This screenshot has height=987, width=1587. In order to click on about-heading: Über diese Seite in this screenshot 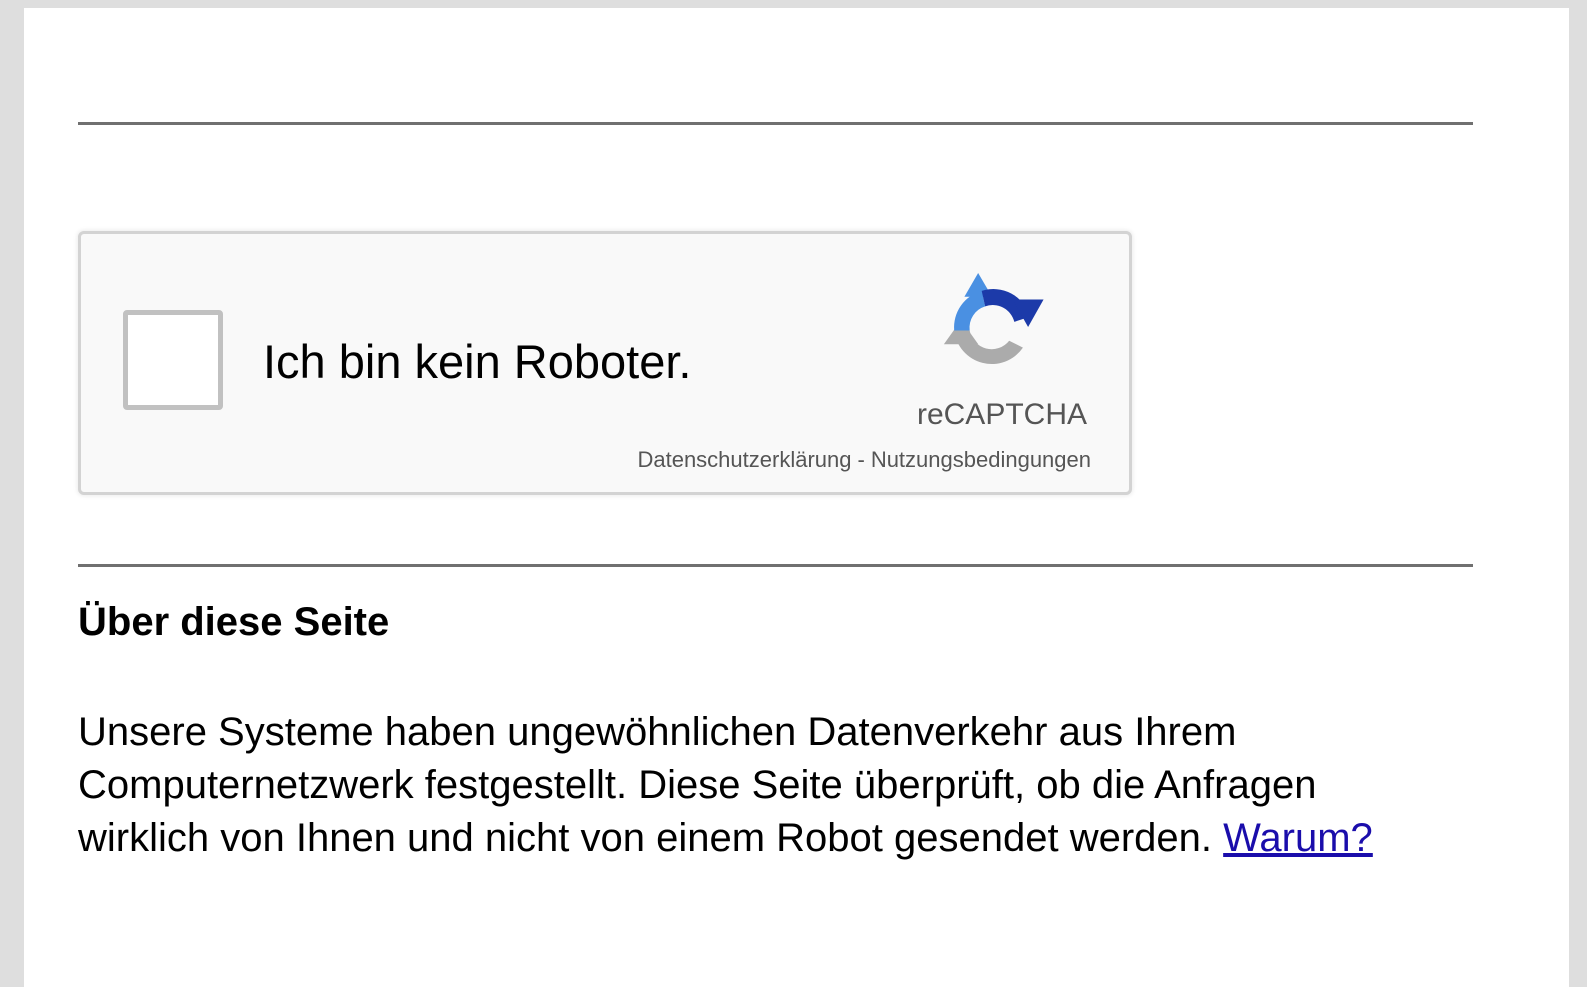, I will do `click(234, 622)`.